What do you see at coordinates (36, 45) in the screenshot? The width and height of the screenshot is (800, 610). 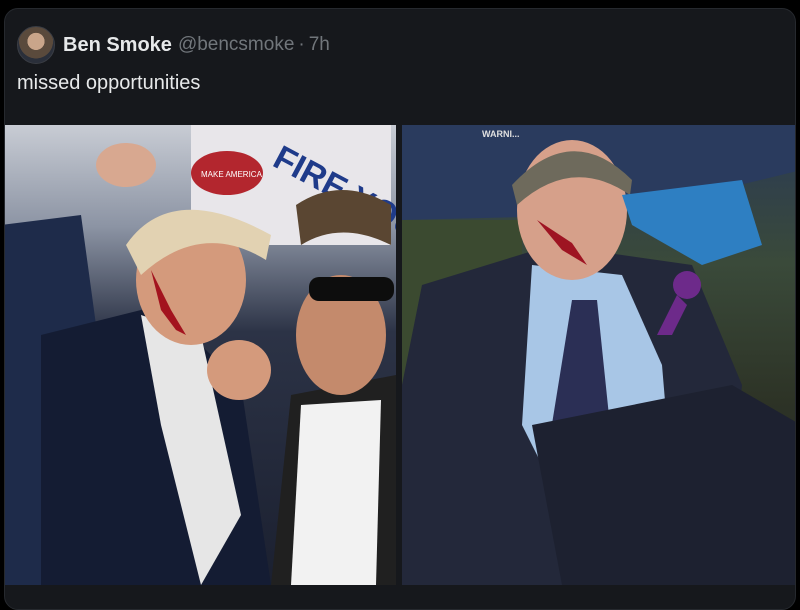 I see `avatar` at bounding box center [36, 45].